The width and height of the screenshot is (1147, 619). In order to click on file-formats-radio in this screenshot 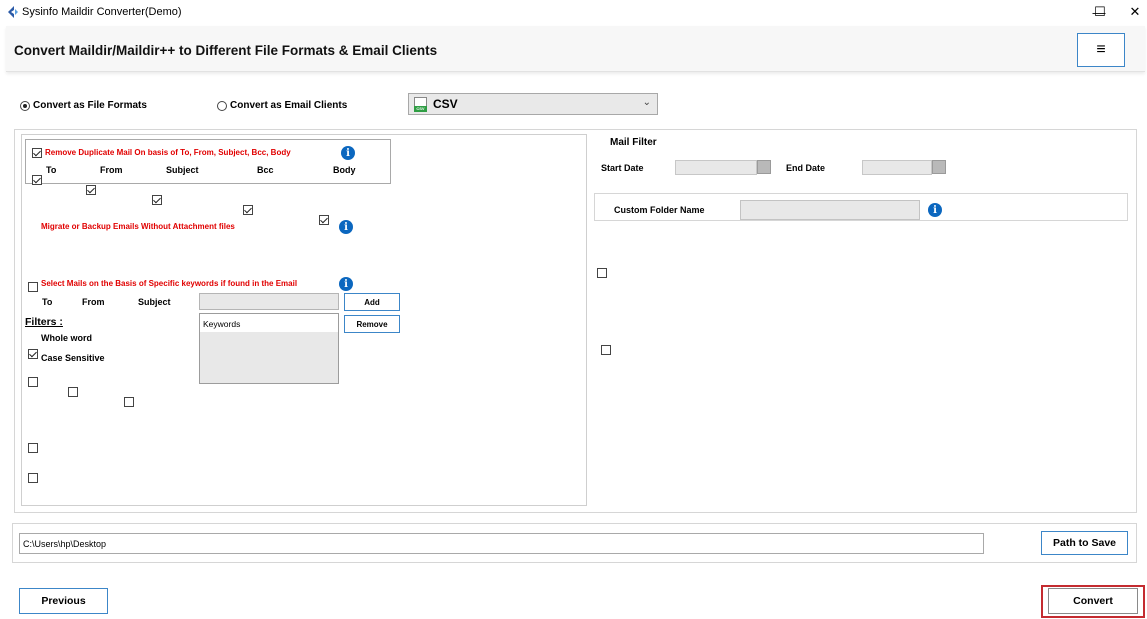, I will do `click(25, 106)`.